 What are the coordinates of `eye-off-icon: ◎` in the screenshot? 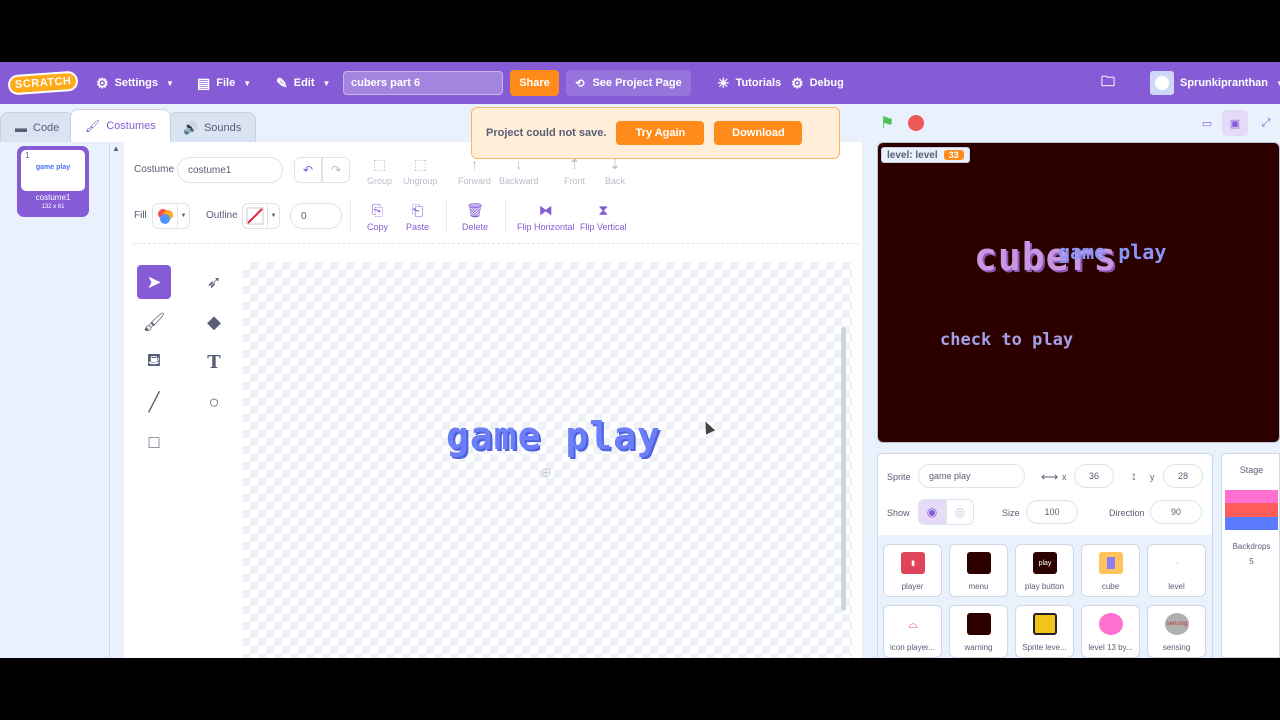 It's located at (960, 512).